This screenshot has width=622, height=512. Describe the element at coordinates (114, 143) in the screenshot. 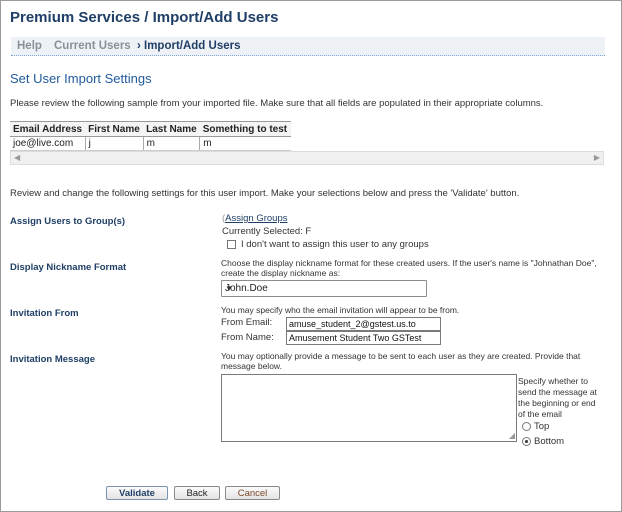

I see `table-cell: j` at that location.